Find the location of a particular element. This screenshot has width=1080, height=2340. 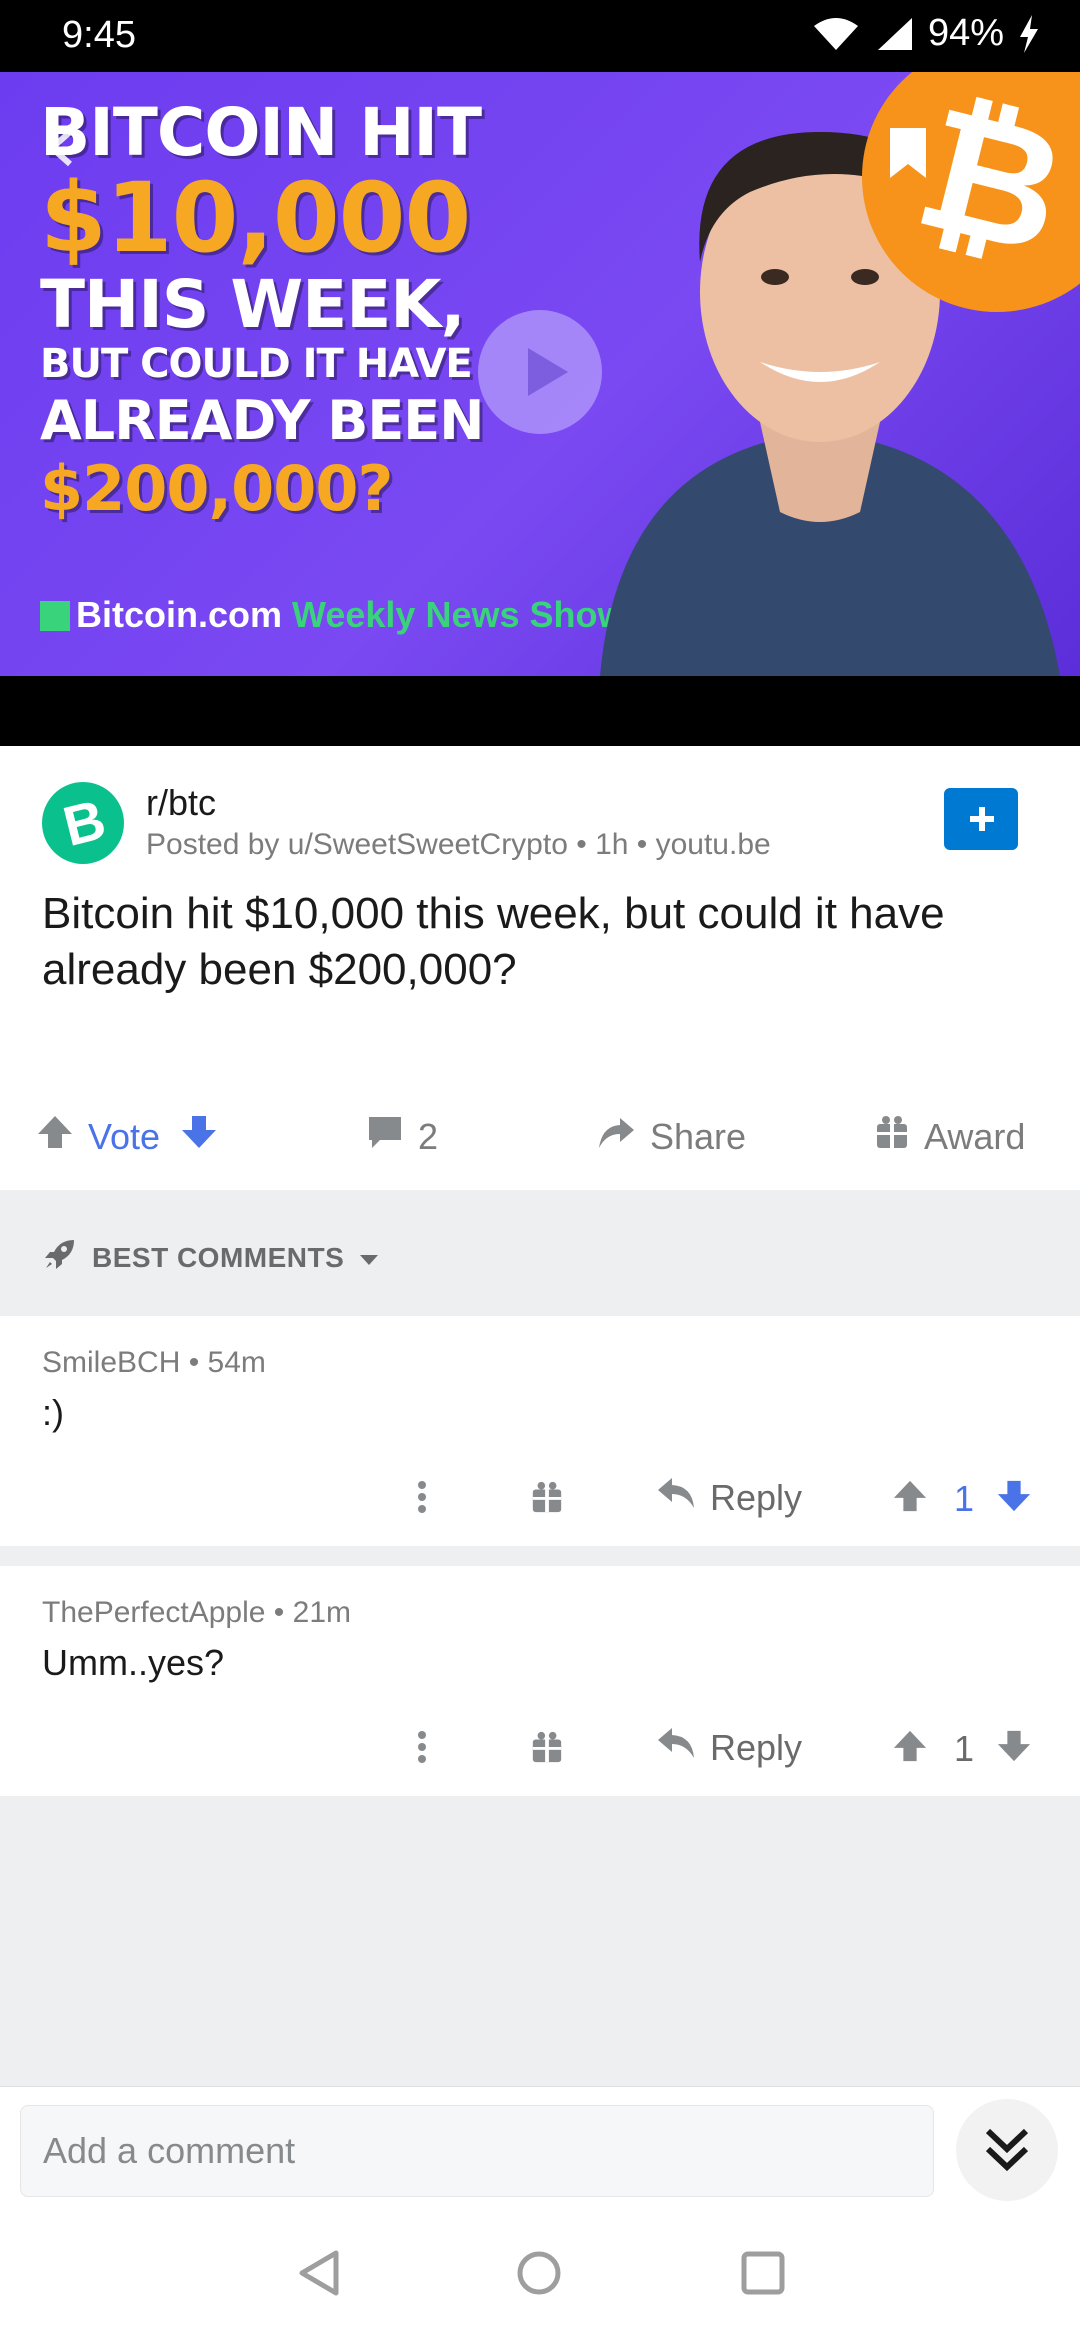

battery-percent: 94% is located at coordinates (965, 33).